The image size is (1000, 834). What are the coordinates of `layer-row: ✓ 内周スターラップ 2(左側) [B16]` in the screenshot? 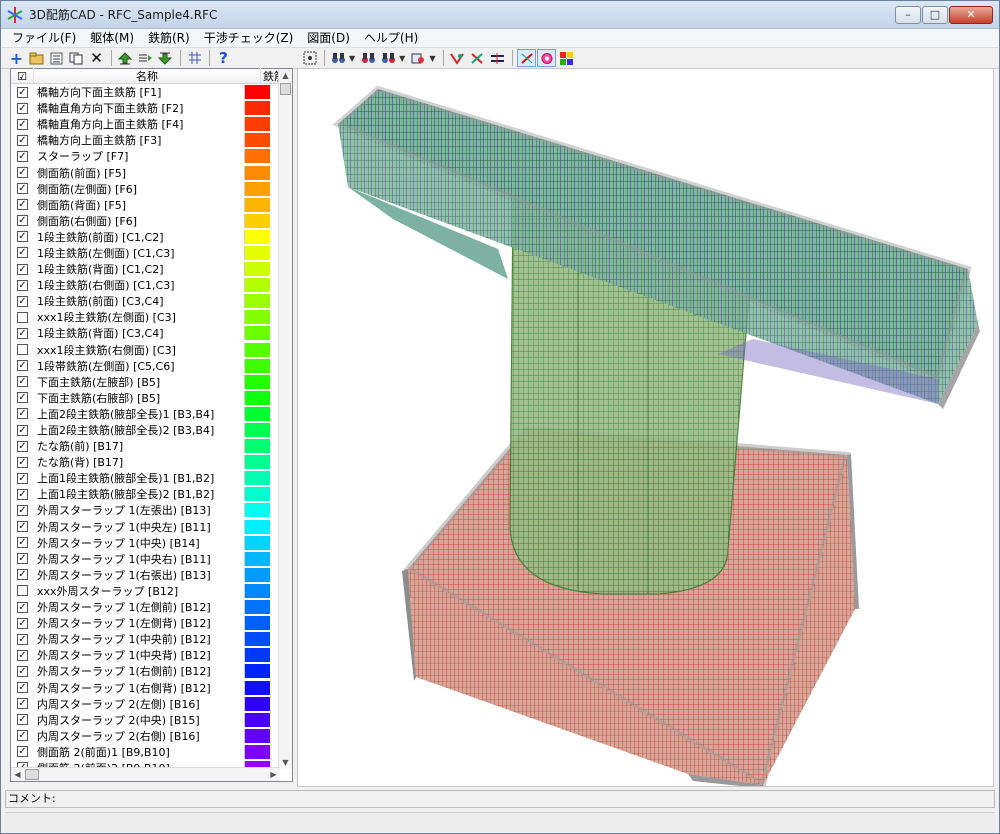 It's located at (151, 704).